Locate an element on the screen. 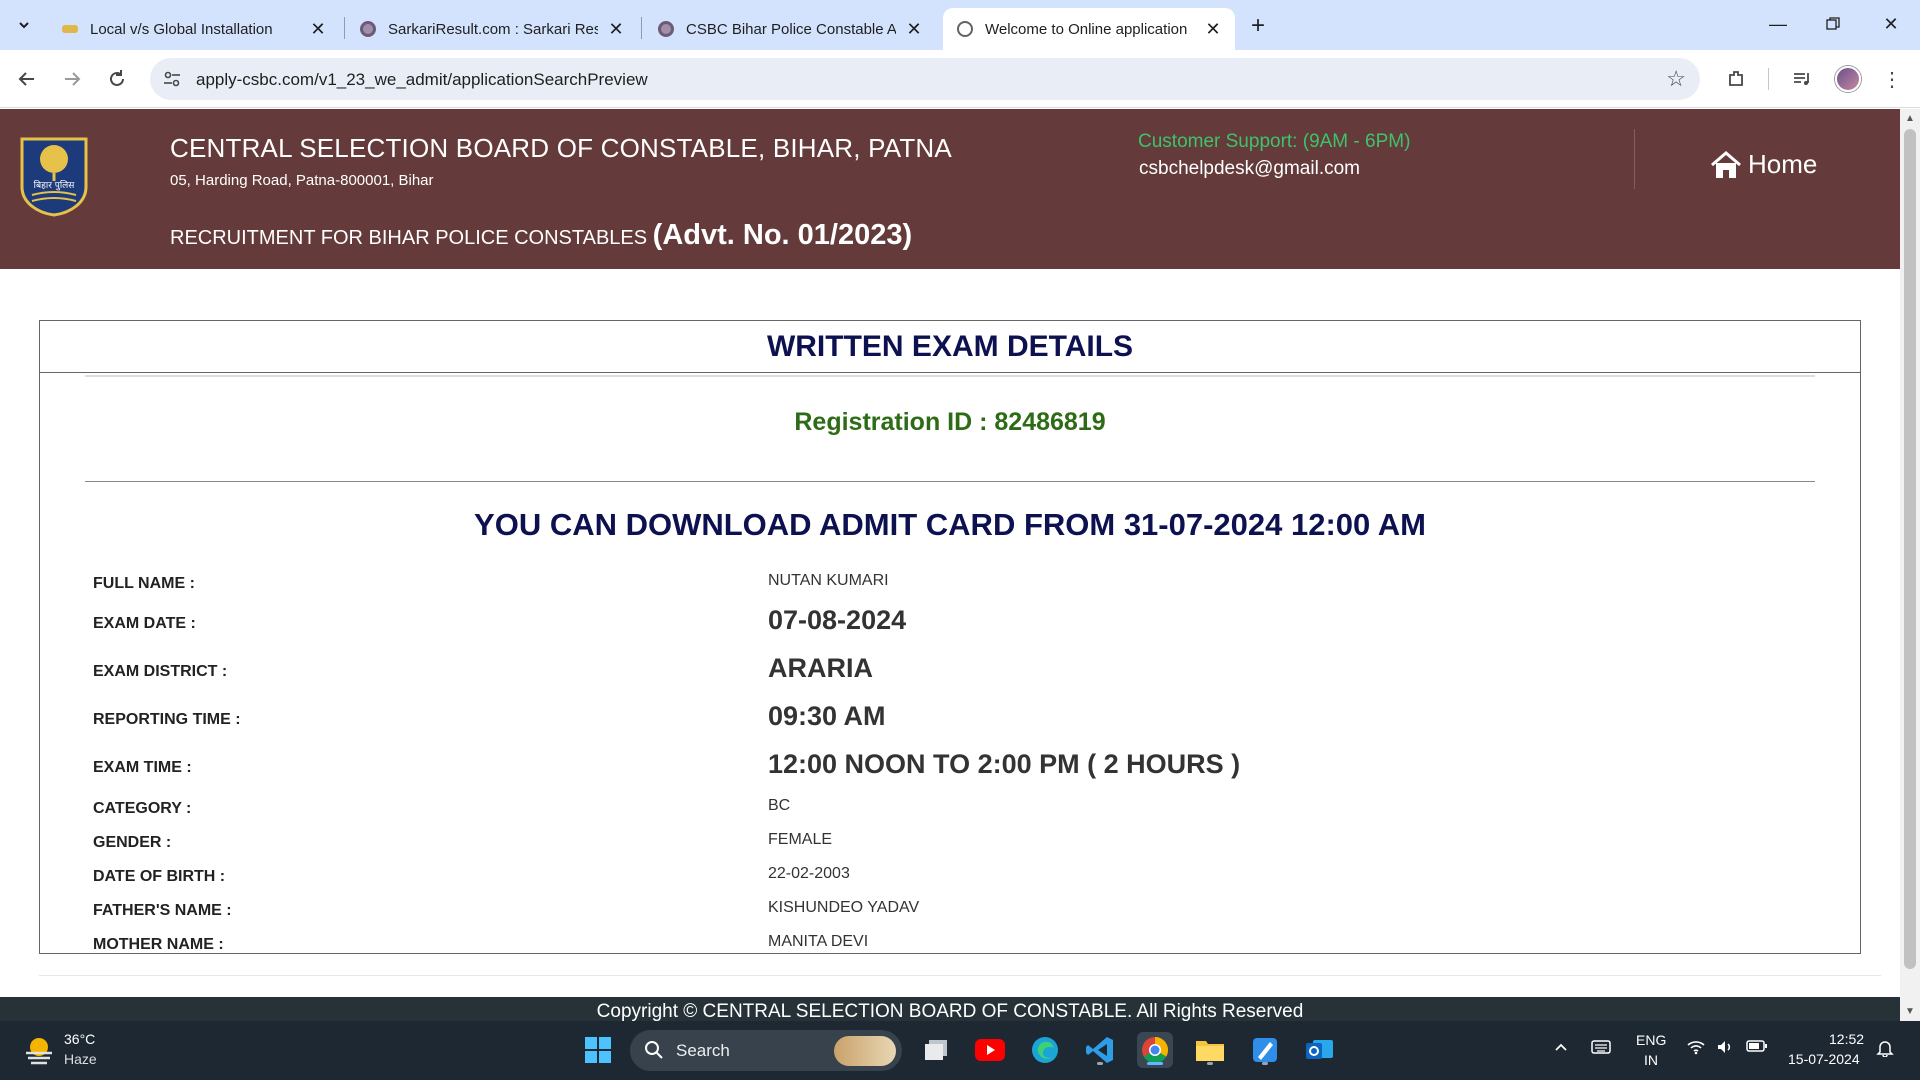 The height and width of the screenshot is (1080, 1920). weather-description: Haze is located at coordinates (80, 1059).